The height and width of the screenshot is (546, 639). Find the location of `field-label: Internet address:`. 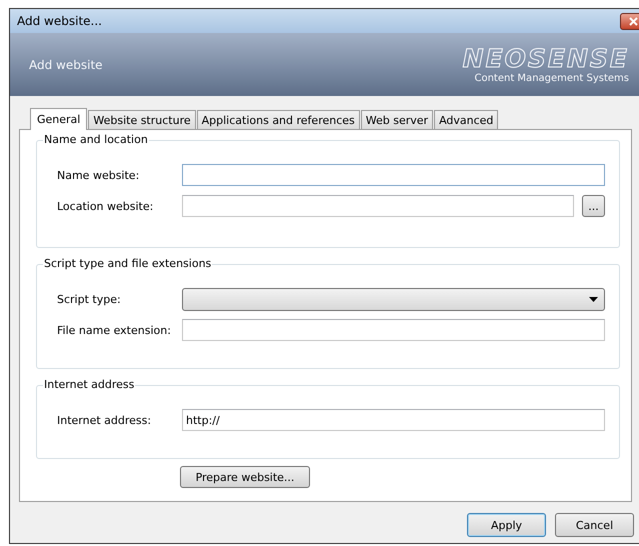

field-label: Internet address: is located at coordinates (104, 420).